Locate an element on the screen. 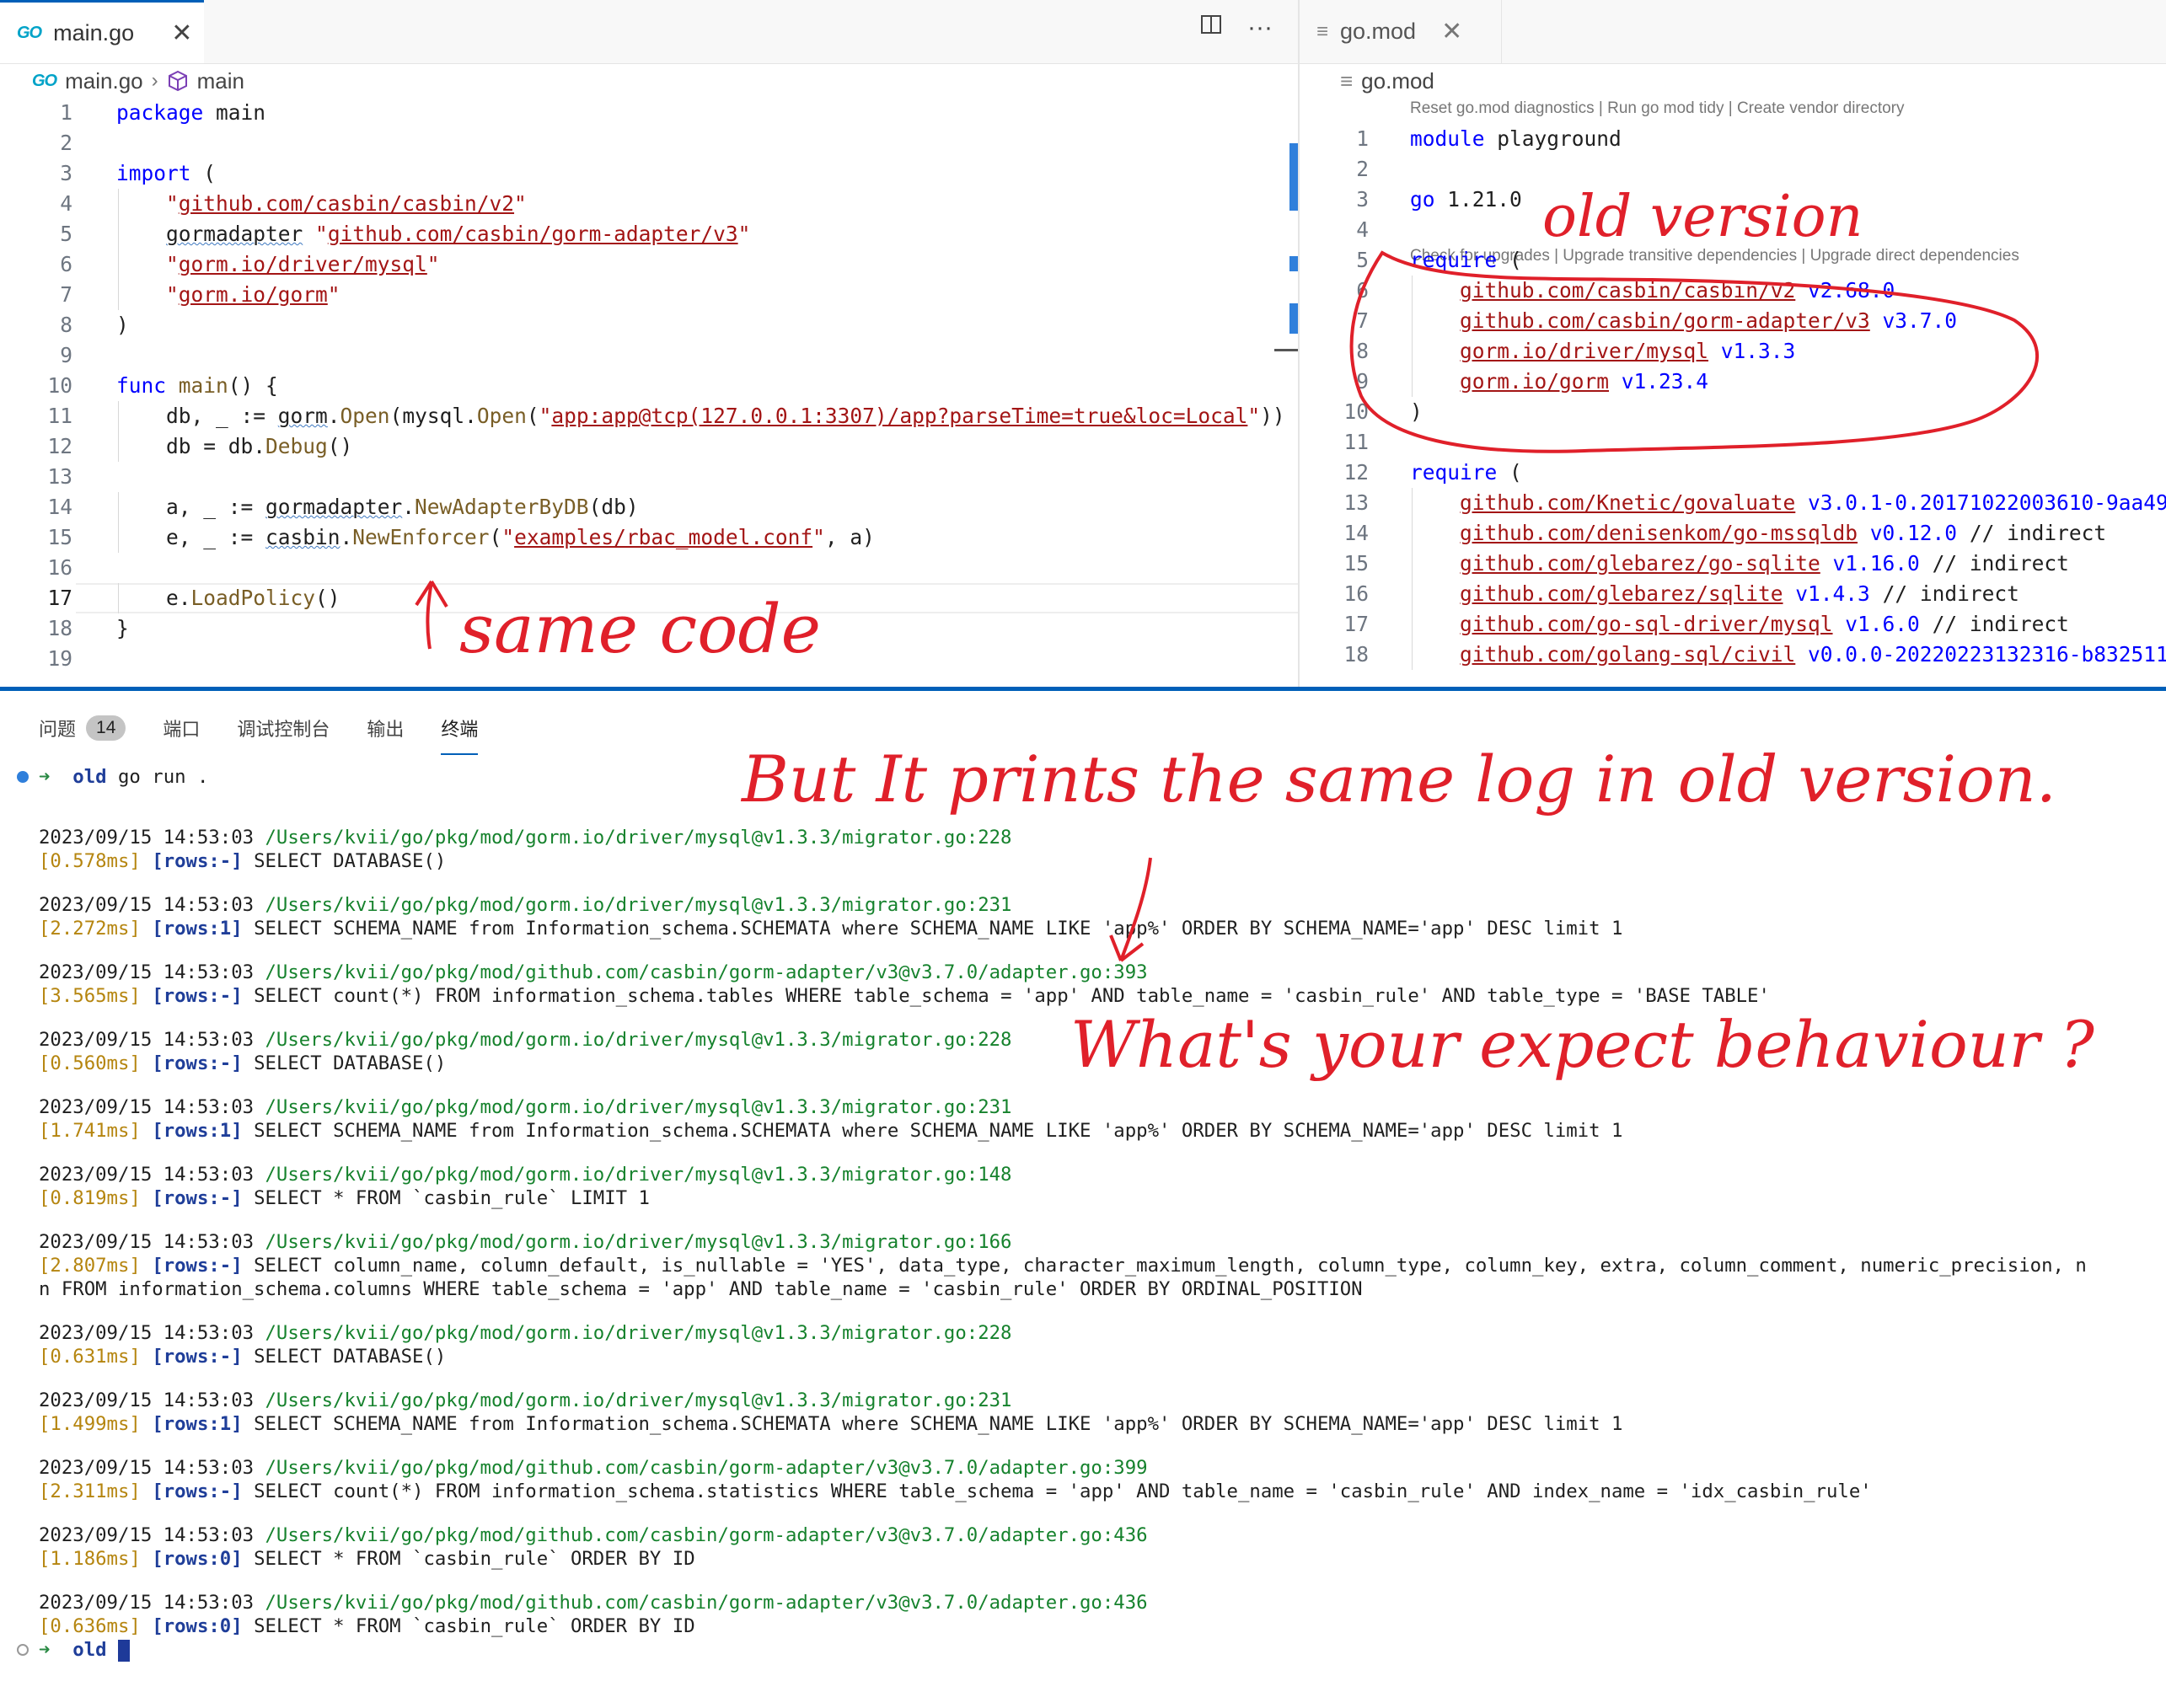 Image resolution: width=2166 pixels, height=1708 pixels. annotation-same-code: same code is located at coordinates (640, 629).